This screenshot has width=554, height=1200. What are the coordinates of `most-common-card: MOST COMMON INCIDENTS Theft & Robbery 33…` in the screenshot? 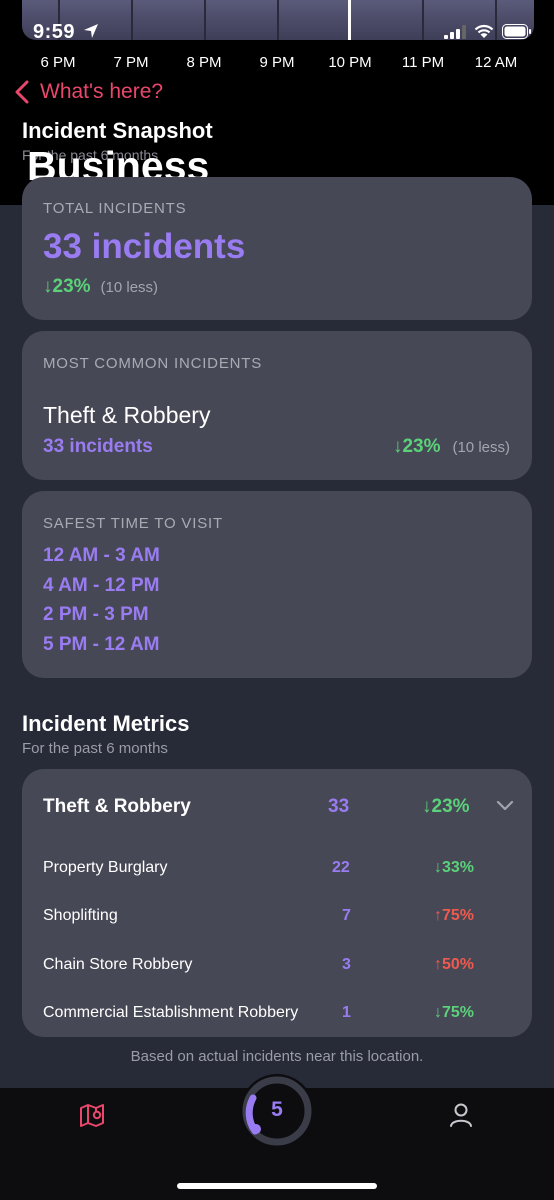 It's located at (277, 405).